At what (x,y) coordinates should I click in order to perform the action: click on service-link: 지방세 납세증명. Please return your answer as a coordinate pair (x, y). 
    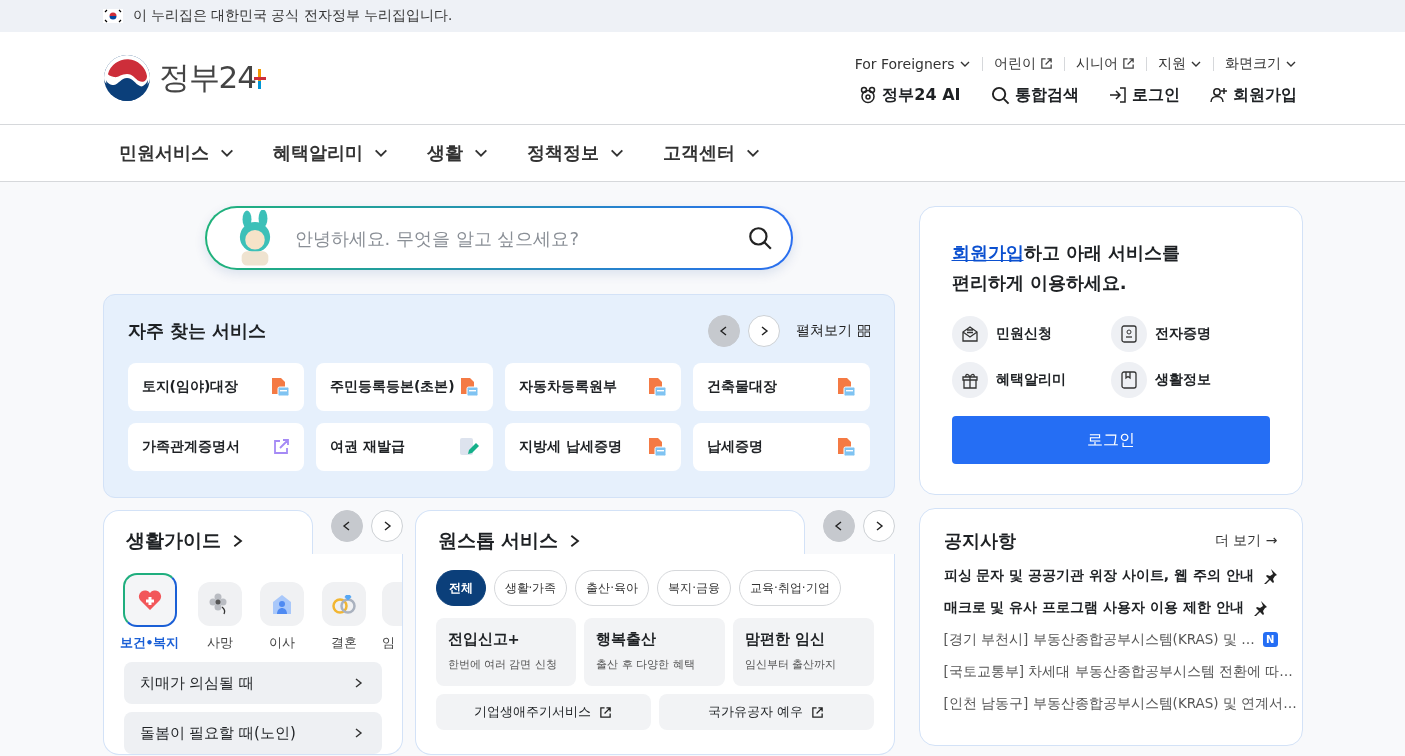
    Looking at the image, I should click on (593, 447).